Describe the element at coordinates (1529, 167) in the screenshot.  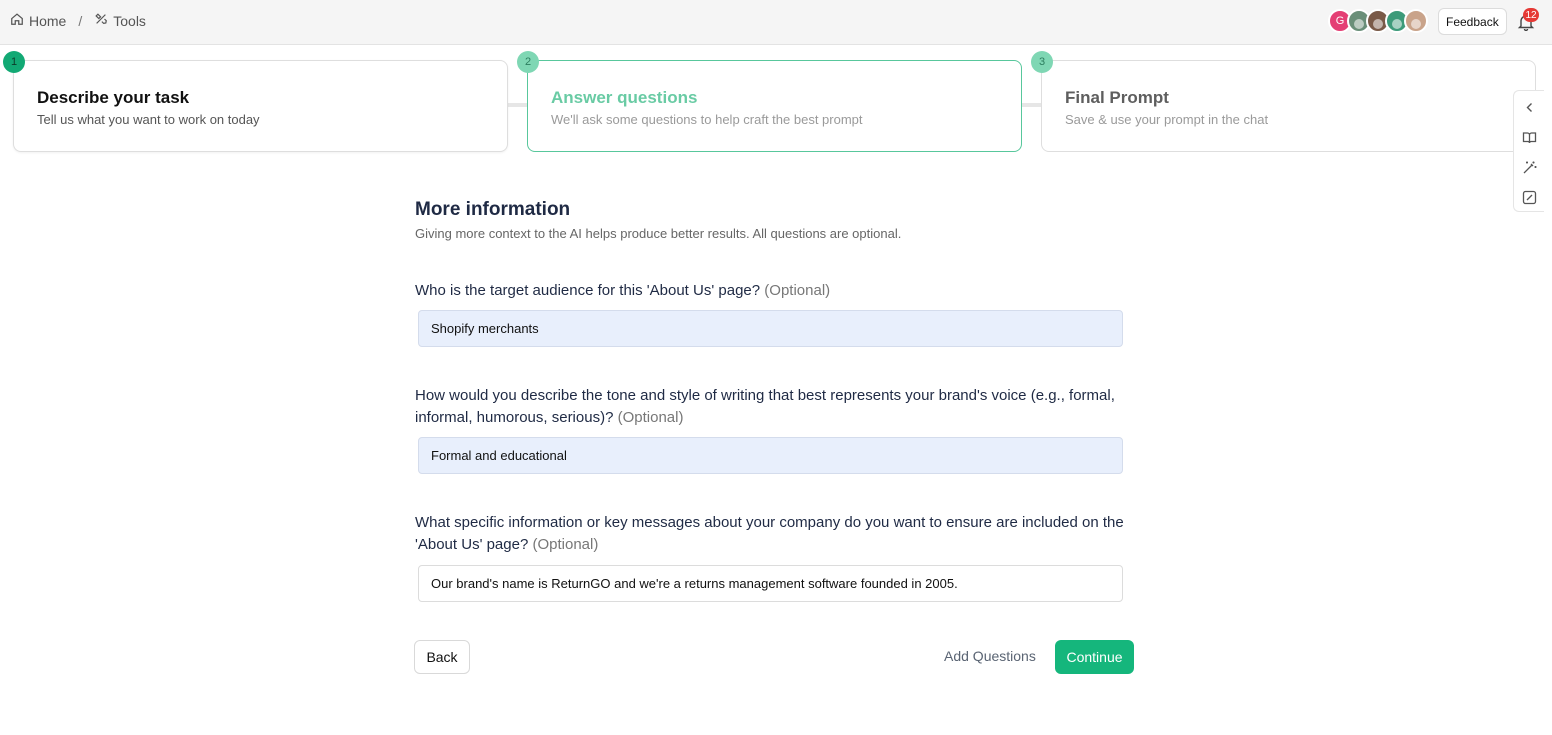
I see `magic-wand-icon` at that location.